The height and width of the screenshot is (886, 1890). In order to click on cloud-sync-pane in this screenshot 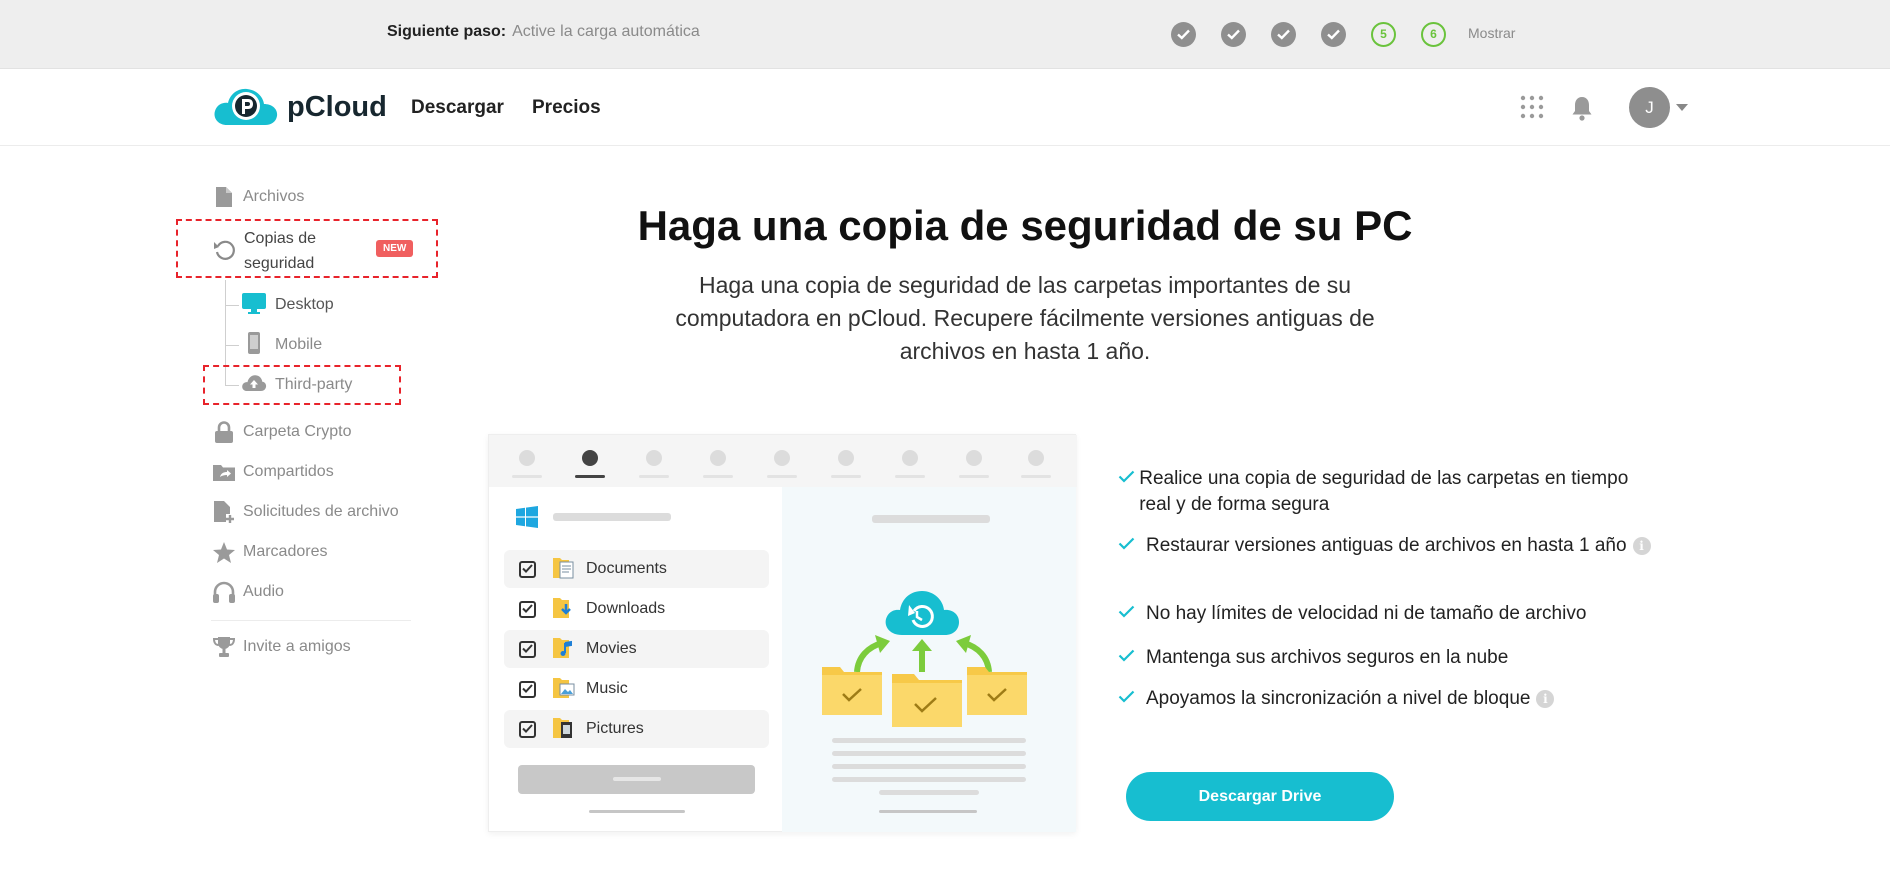, I will do `click(929, 659)`.